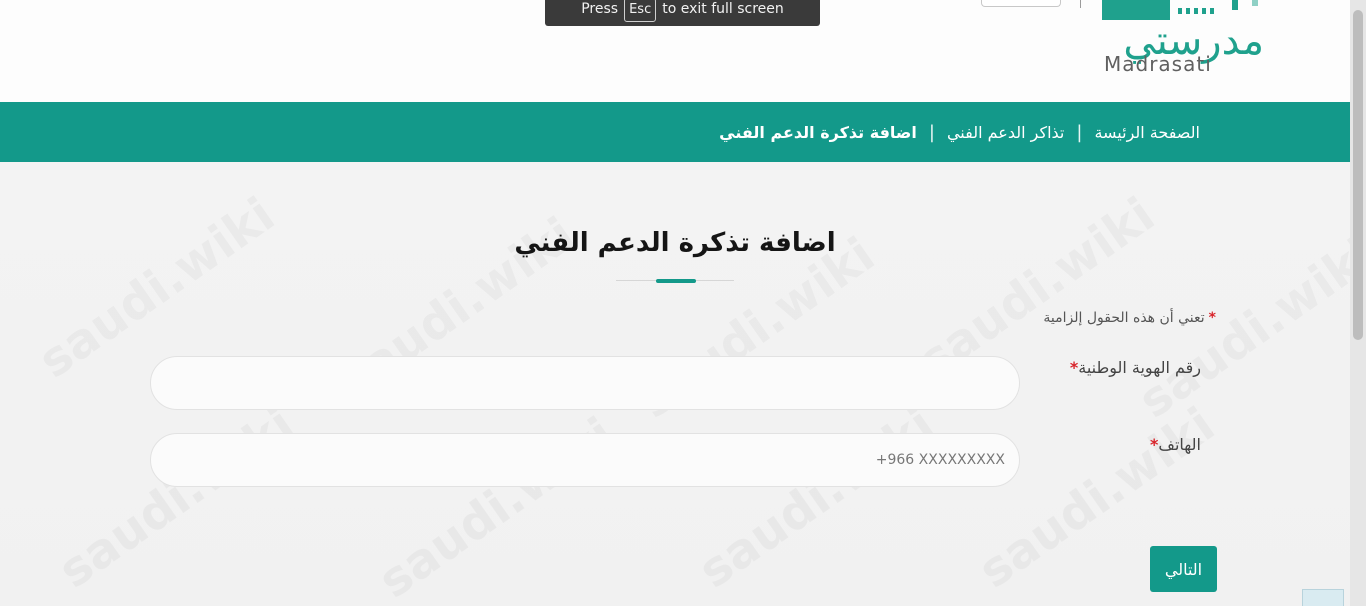  I want to click on logo-latin-text: Madrasati, so click(1158, 64).